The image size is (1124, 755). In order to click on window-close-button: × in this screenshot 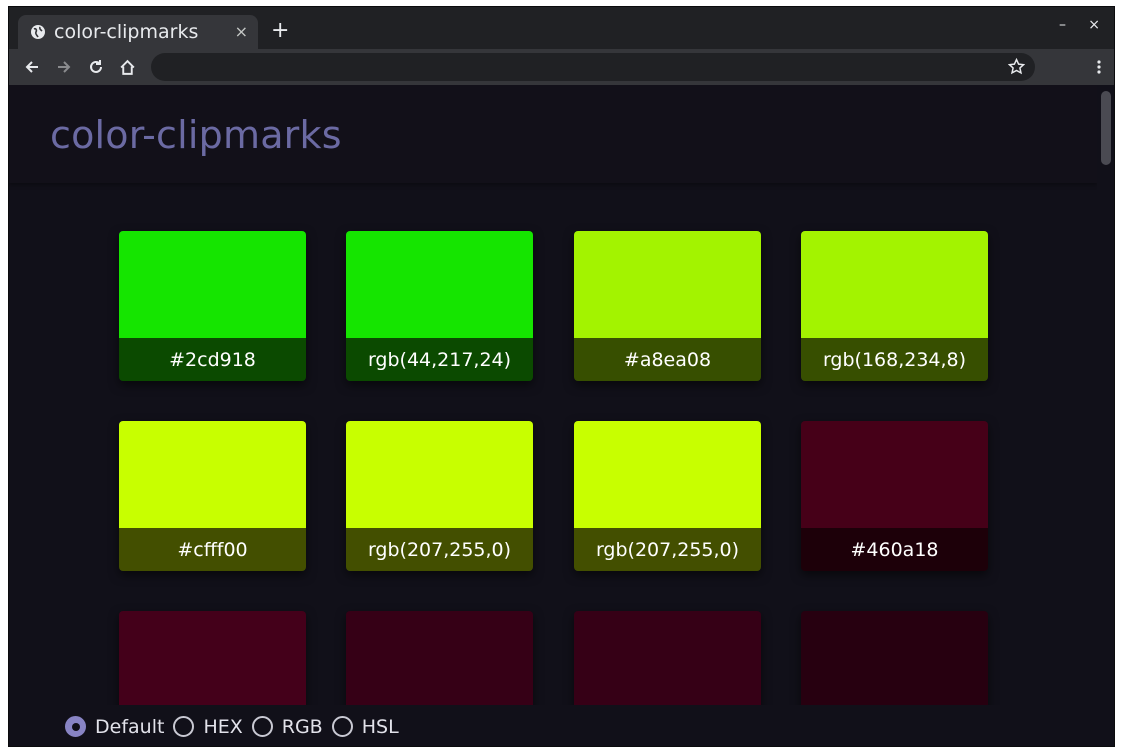, I will do `click(1094, 25)`.